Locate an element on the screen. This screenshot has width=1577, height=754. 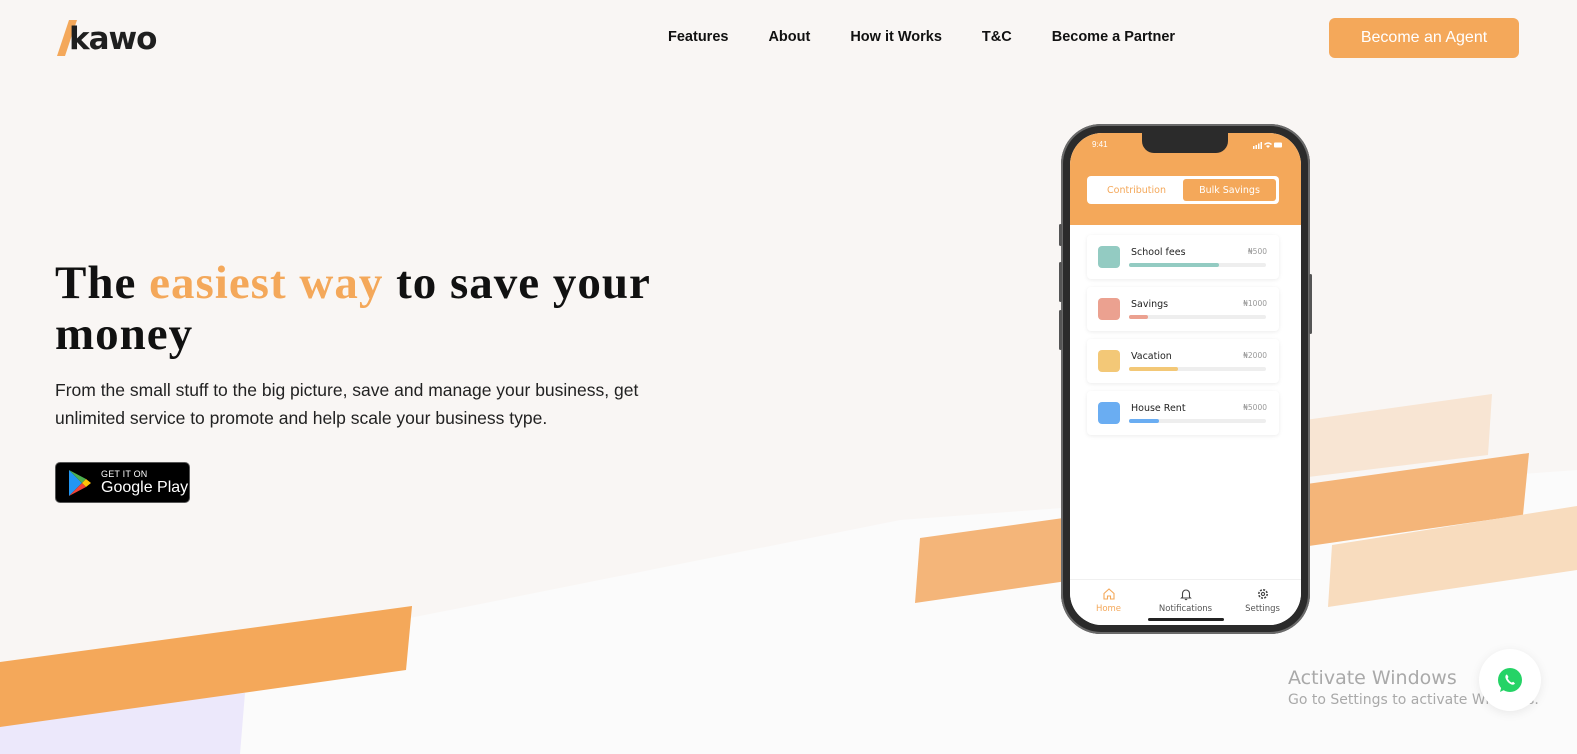
wifi-icon is located at coordinates (1268, 145).